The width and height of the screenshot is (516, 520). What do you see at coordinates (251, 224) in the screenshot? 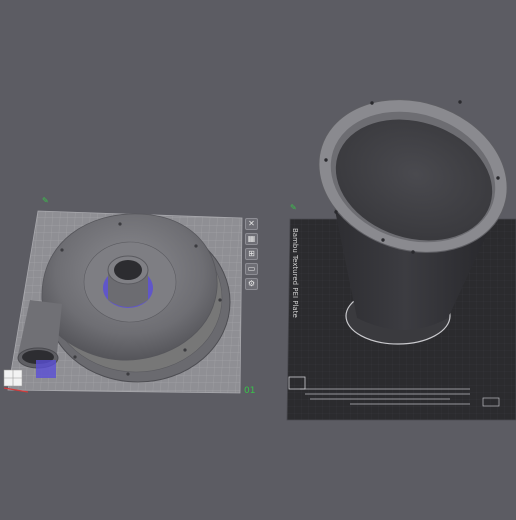
I see `close-icon: ✕` at bounding box center [251, 224].